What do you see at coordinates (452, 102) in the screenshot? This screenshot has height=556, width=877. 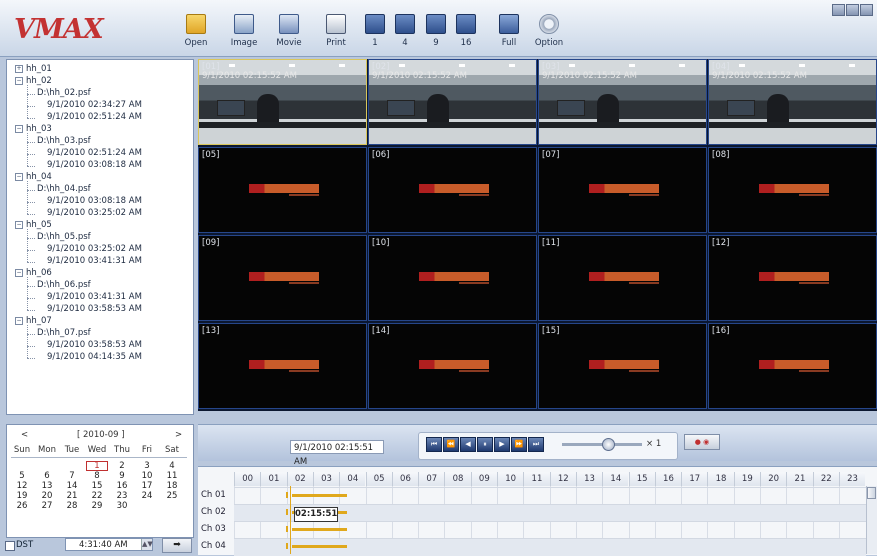 I see `video-cell-2: 9/1/2010 02:15:52 AM [02]` at bounding box center [452, 102].